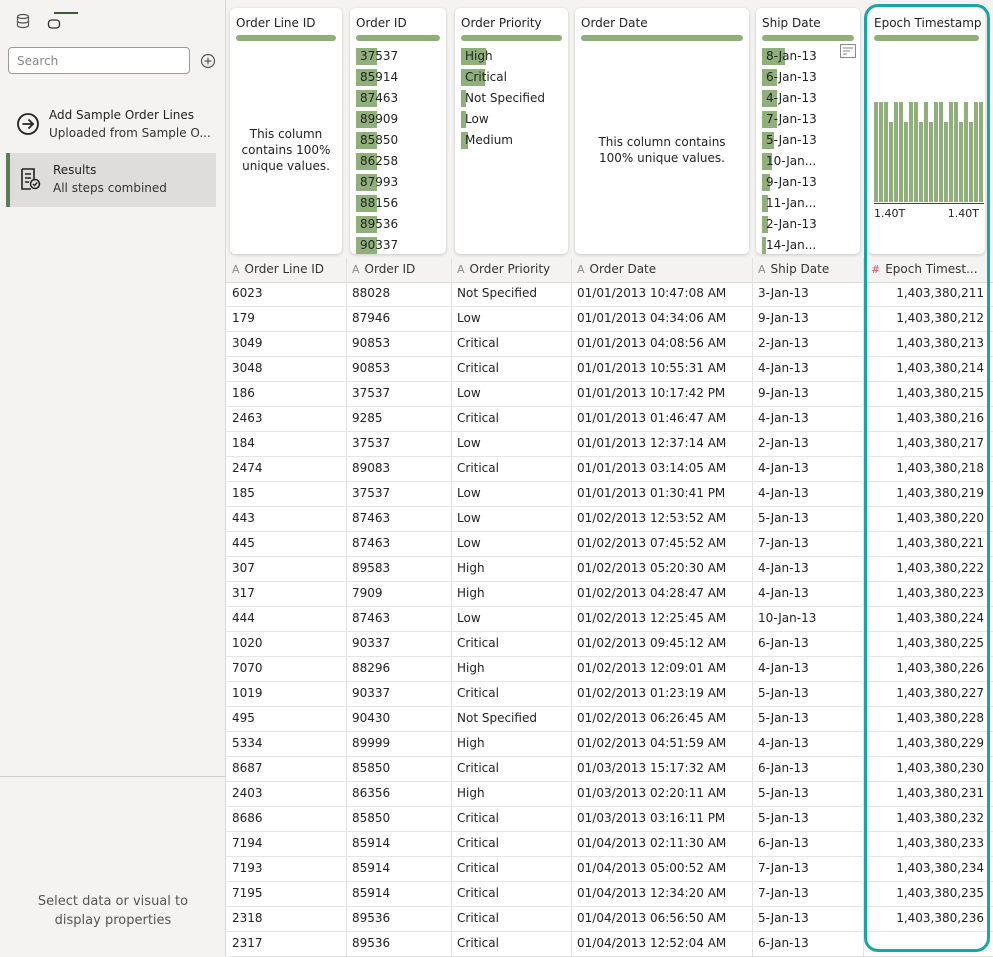 This screenshot has height=957, width=993. What do you see at coordinates (287, 919) in the screenshot?
I see `cell-order-line-id: 2318` at bounding box center [287, 919].